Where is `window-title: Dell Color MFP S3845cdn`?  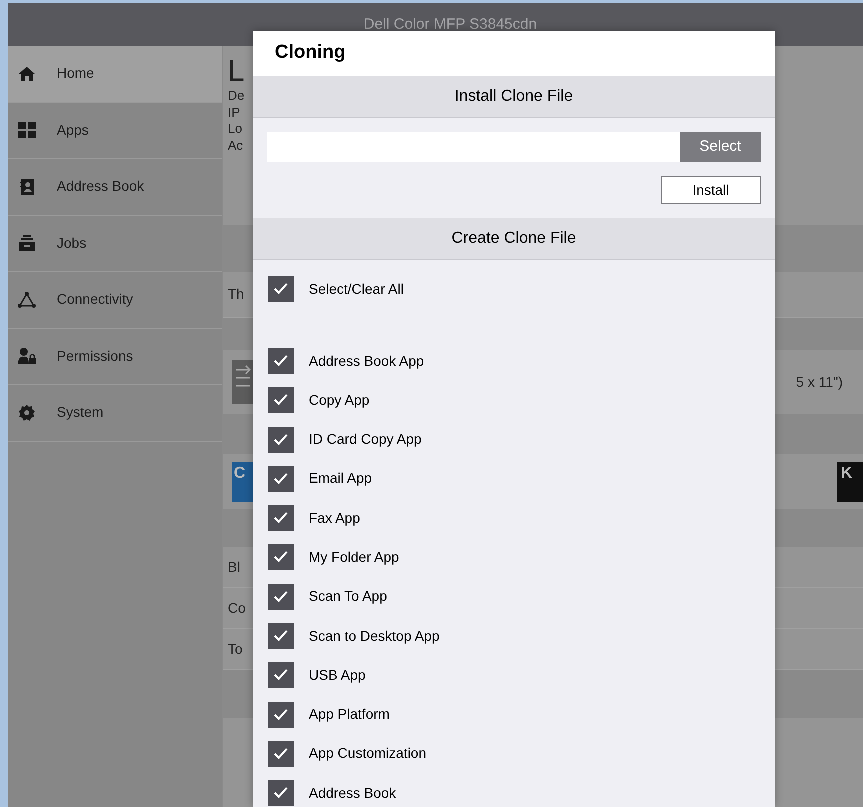 window-title: Dell Color MFP S3845cdn is located at coordinates (450, 24).